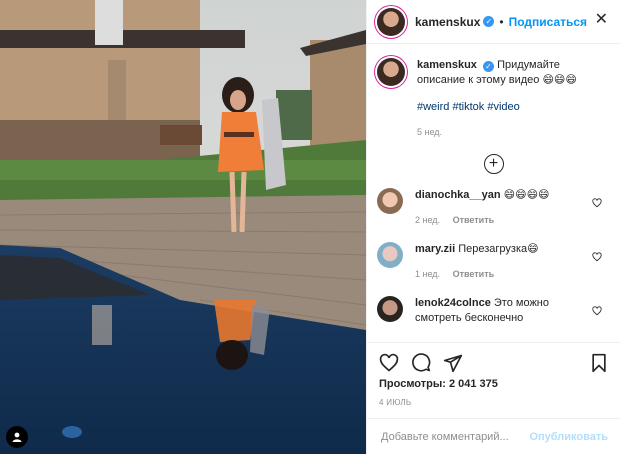  What do you see at coordinates (503, 107) in the screenshot?
I see `hashtag-link: #video` at bounding box center [503, 107].